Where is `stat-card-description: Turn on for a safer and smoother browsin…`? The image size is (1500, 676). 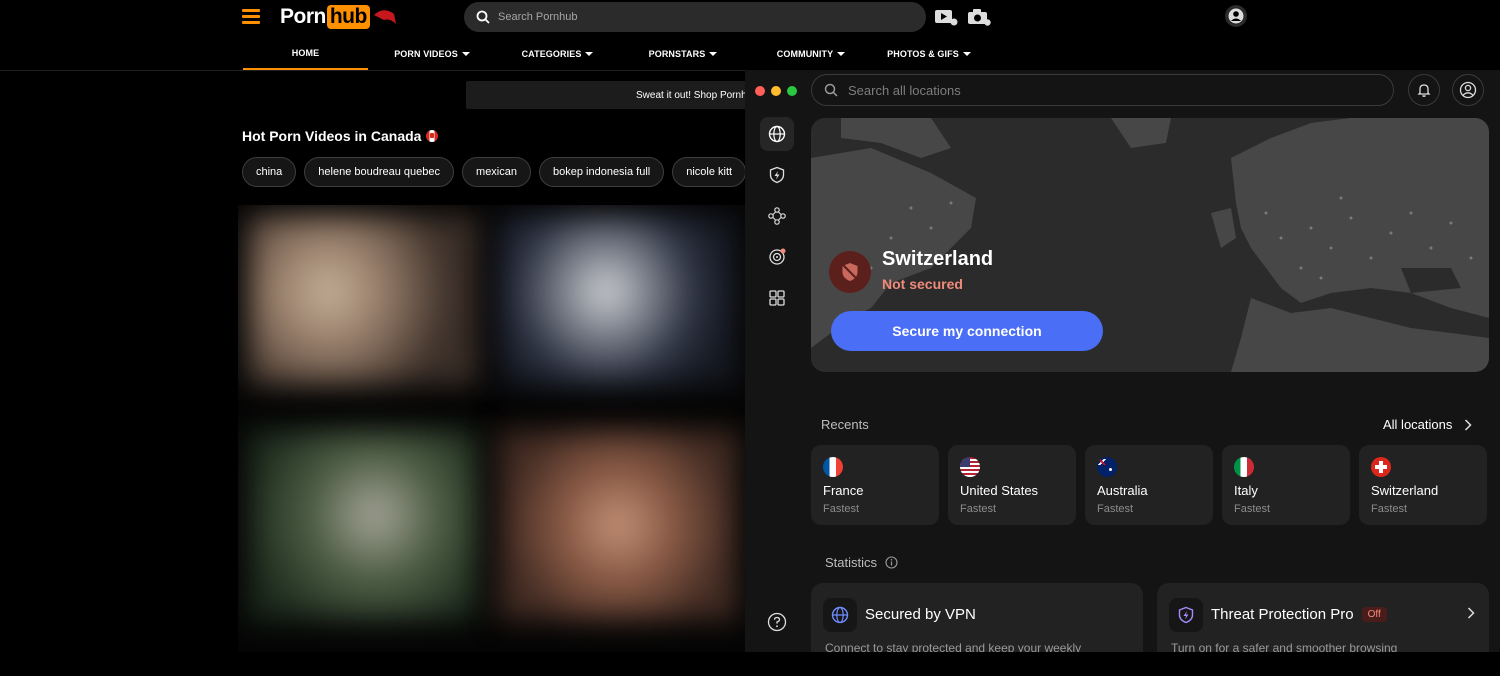 stat-card-description: Turn on for a safer and smoother browsin… is located at coordinates (1284, 646).